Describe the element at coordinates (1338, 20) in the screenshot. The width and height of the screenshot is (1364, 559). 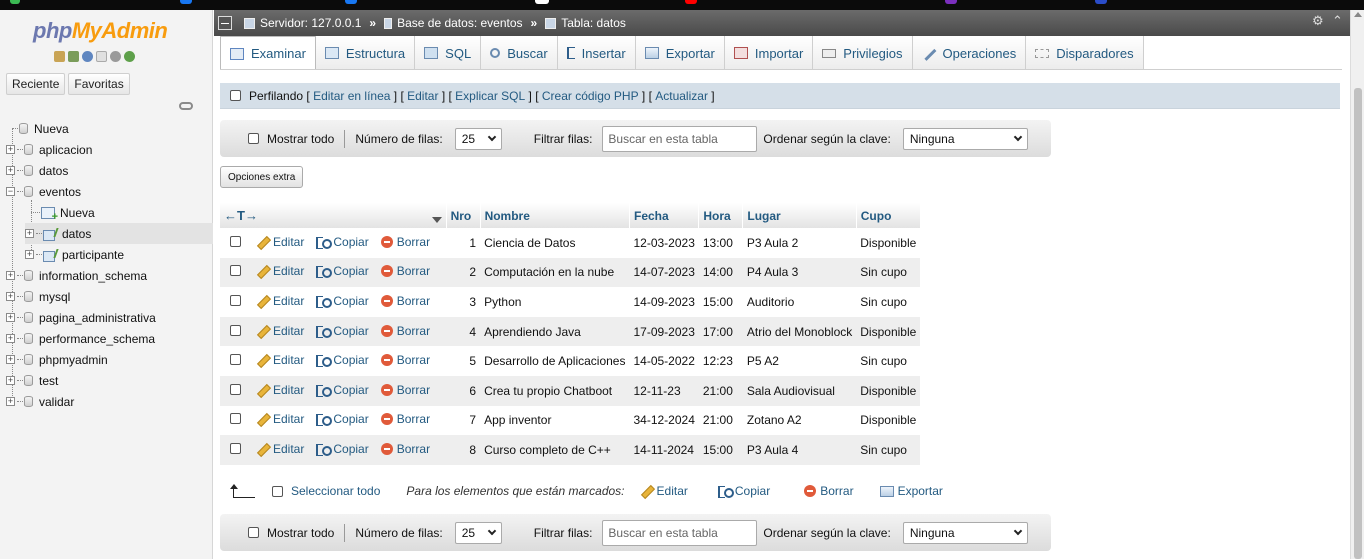
I see `collapse-top-icon: ⌃` at that location.